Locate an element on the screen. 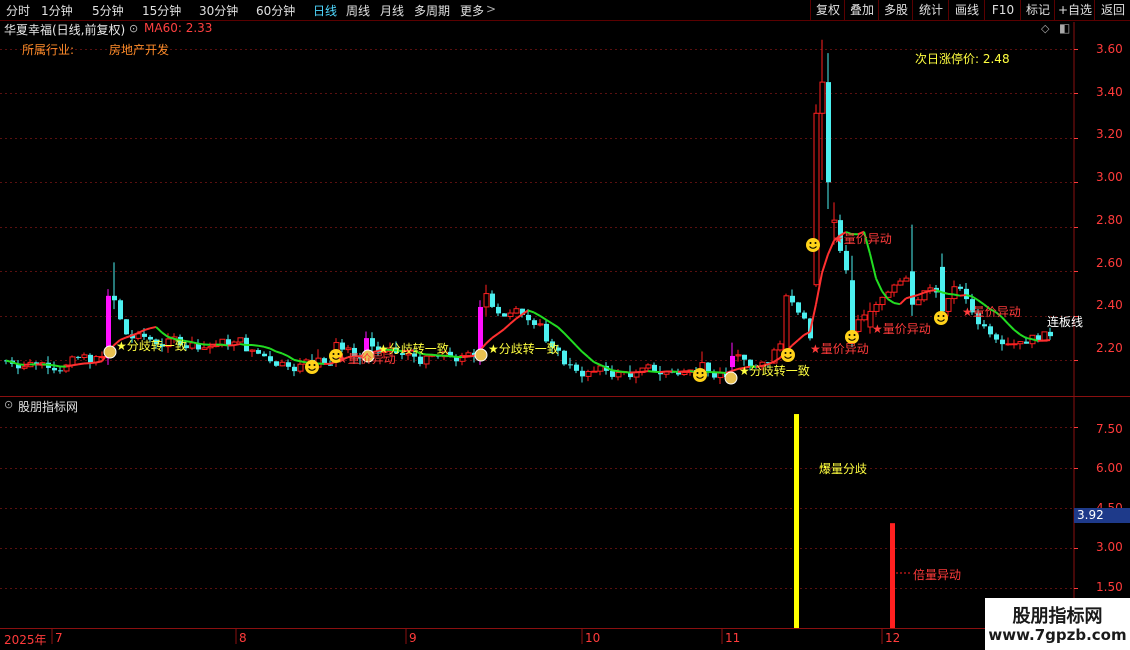  price-tick: 2.60 is located at coordinates (1109, 263).